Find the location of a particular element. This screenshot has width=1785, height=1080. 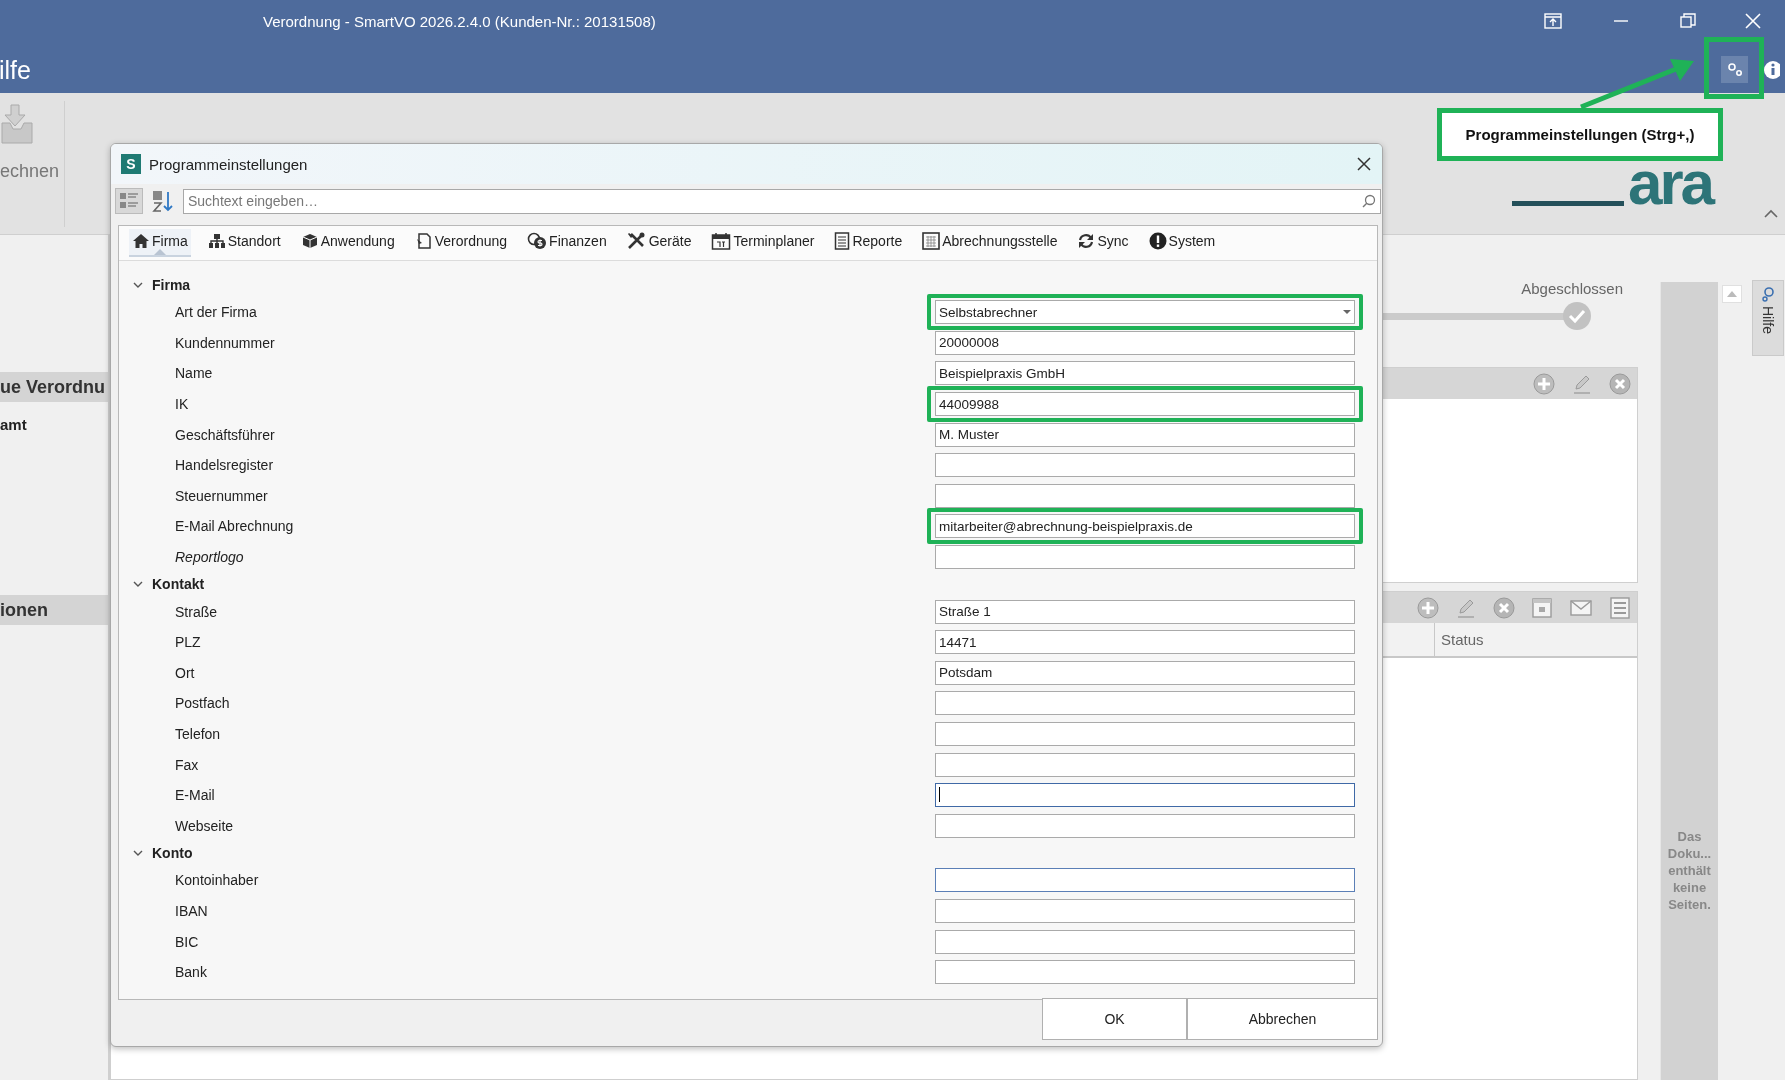

categories-icon is located at coordinates (129, 201).